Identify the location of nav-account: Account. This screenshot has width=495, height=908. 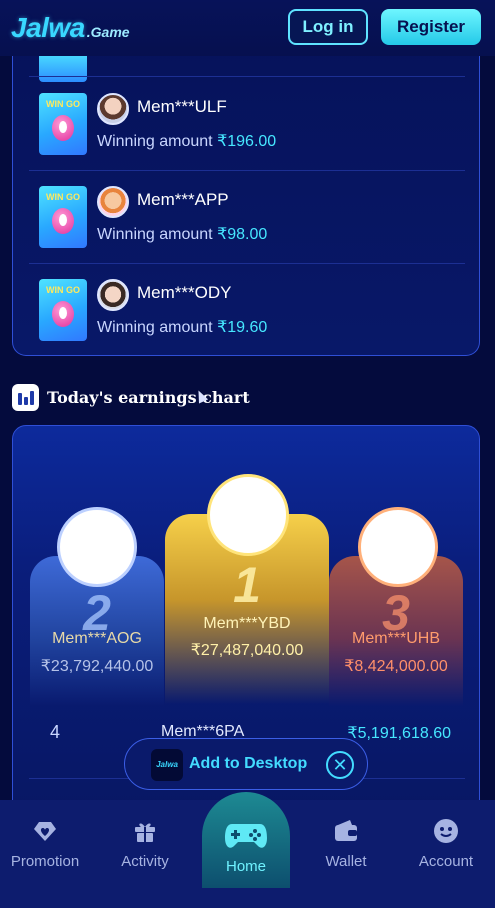
(446, 854).